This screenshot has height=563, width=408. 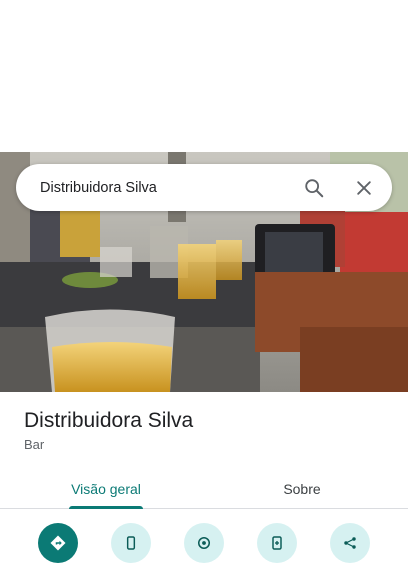 I want to click on tab-selected-indicator, so click(x=106, y=507).